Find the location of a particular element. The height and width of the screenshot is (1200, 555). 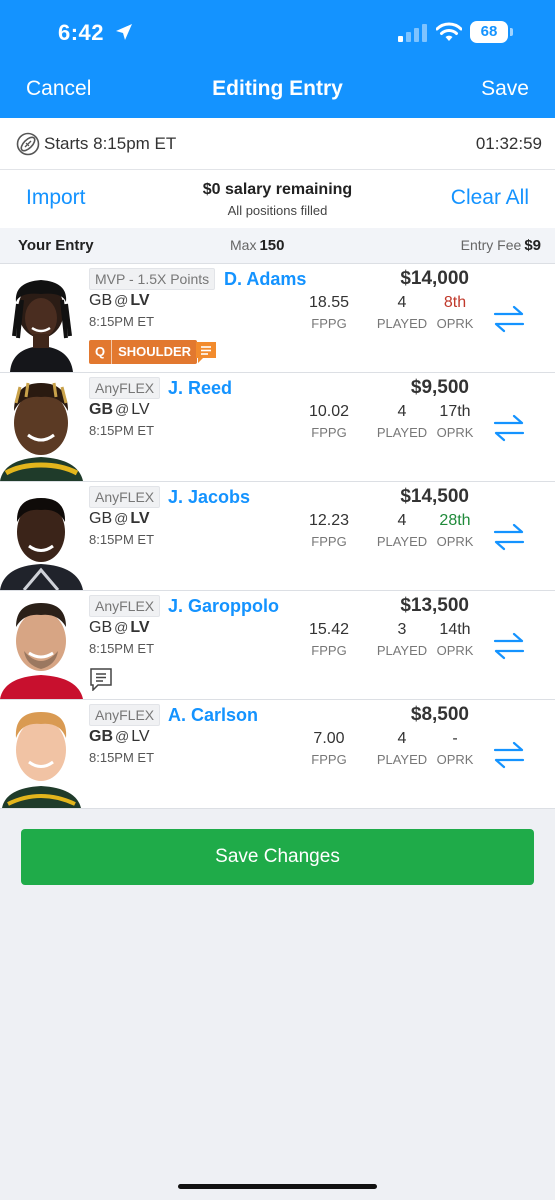

player-name: J. Garoppolo is located at coordinates (223, 606).